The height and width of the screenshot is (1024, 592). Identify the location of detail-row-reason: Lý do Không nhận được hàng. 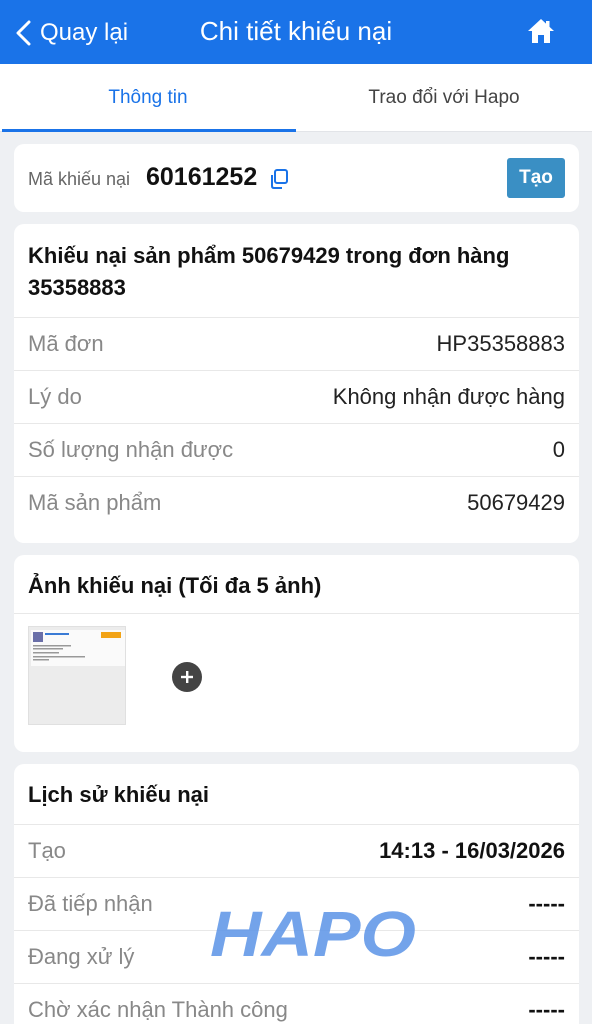
(296, 396).